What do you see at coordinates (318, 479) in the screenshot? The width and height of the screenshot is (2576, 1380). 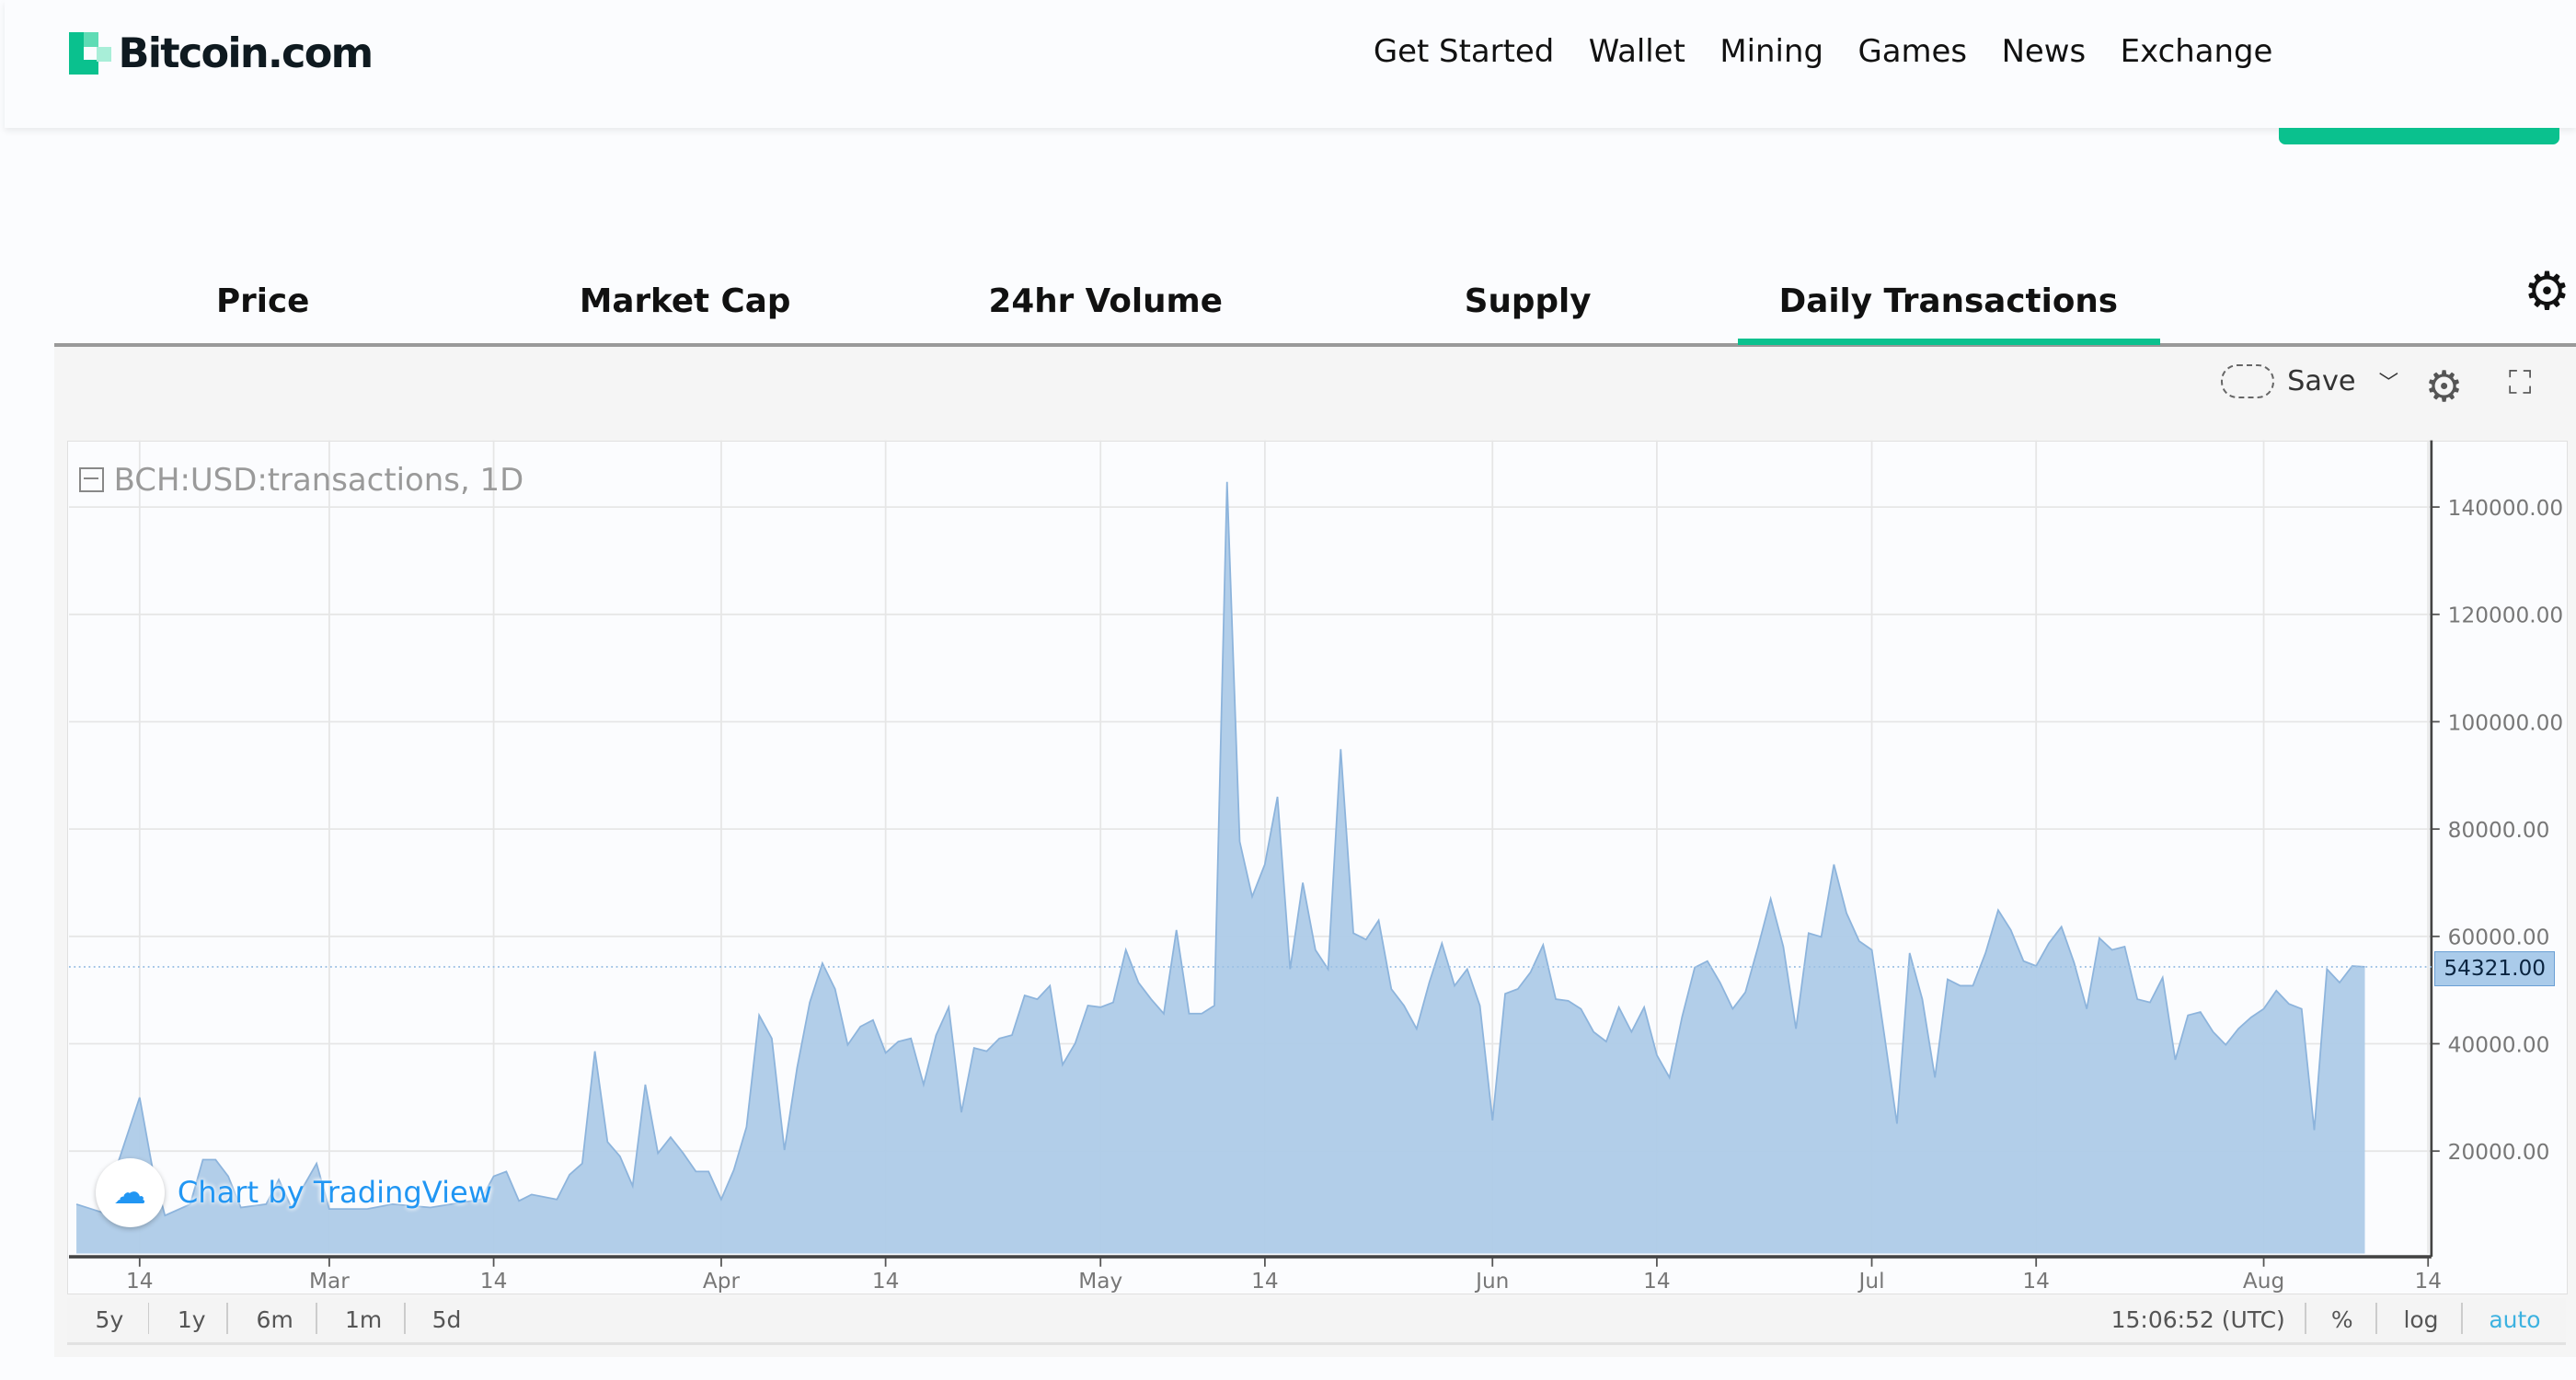 I see `legend-text: BCH:USD:transactions, 1D` at bounding box center [318, 479].